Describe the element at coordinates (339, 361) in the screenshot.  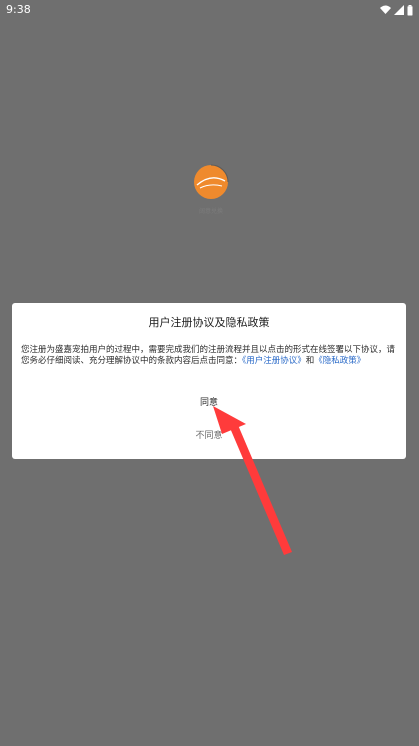
I see `privacy-policy-link: 《隐私政策》` at that location.